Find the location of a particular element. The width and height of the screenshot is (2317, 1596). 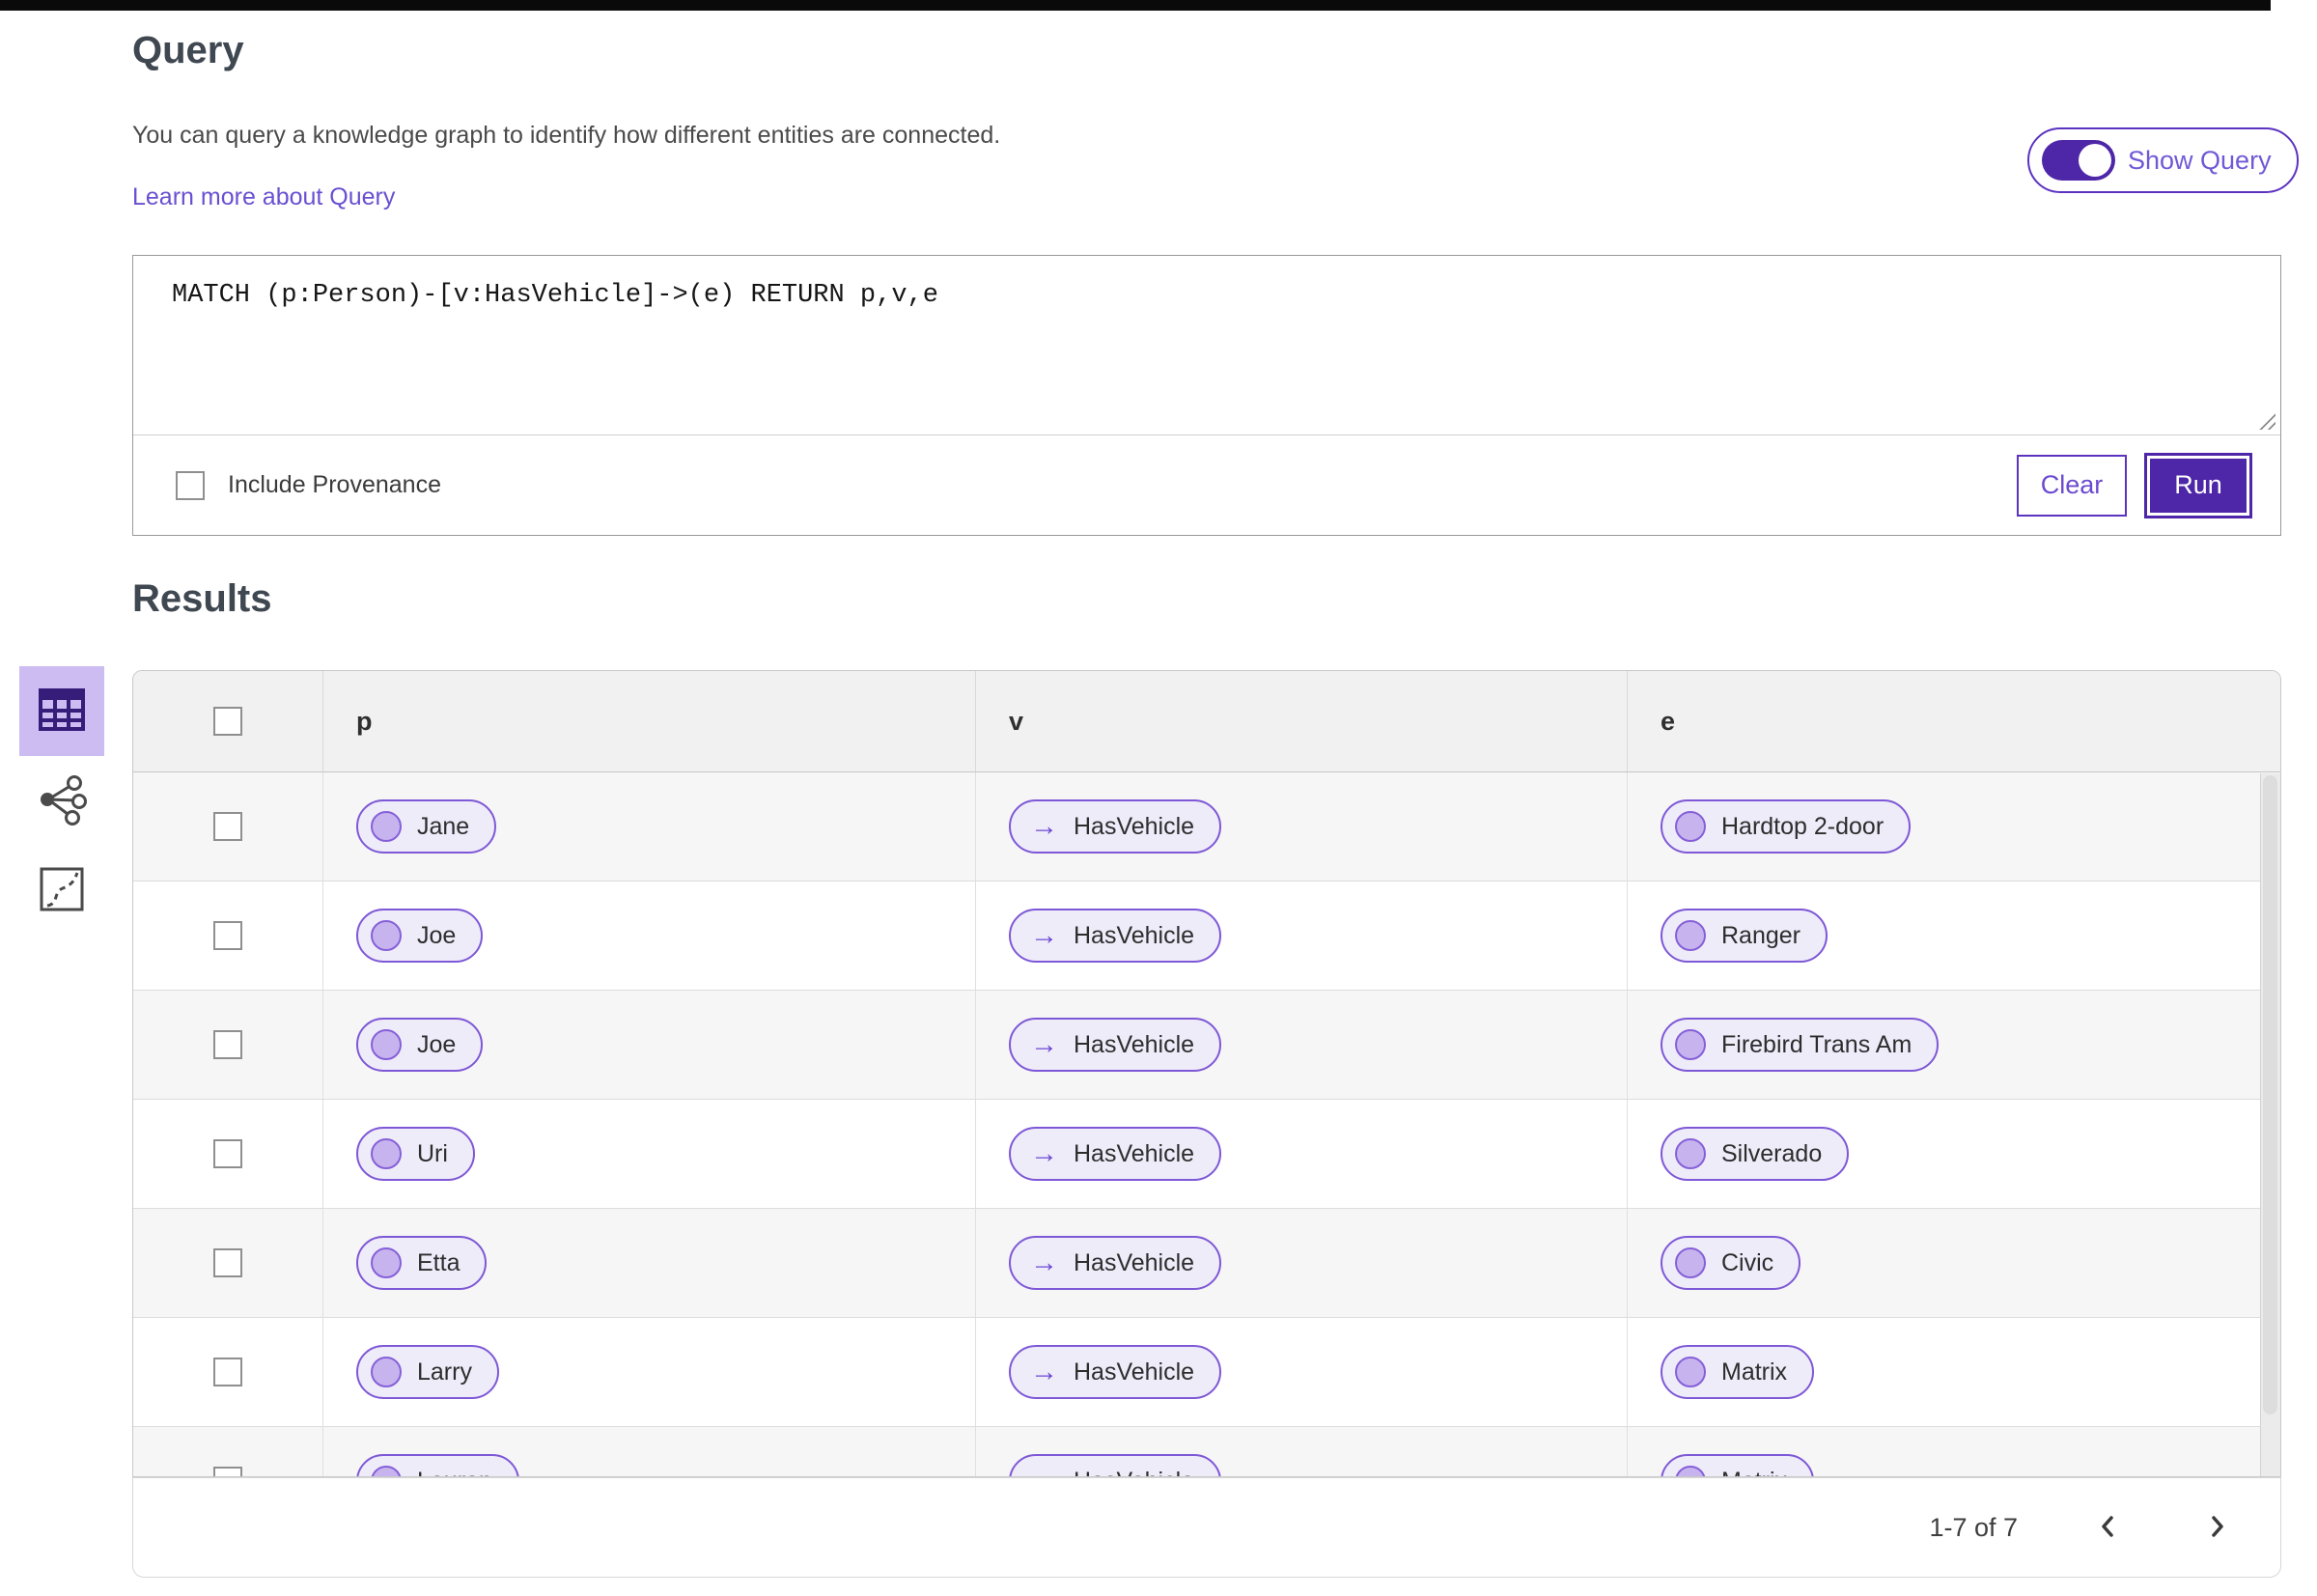

table-view-button is located at coordinates (61, 711).